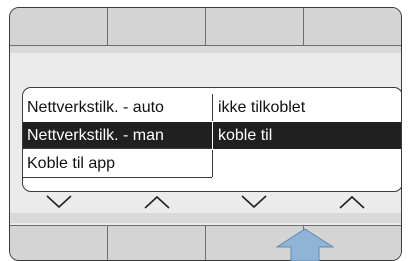 The width and height of the screenshot is (408, 261). What do you see at coordinates (95, 107) in the screenshot?
I see `menu-row-label: Nettverkstilk. - auto` at bounding box center [95, 107].